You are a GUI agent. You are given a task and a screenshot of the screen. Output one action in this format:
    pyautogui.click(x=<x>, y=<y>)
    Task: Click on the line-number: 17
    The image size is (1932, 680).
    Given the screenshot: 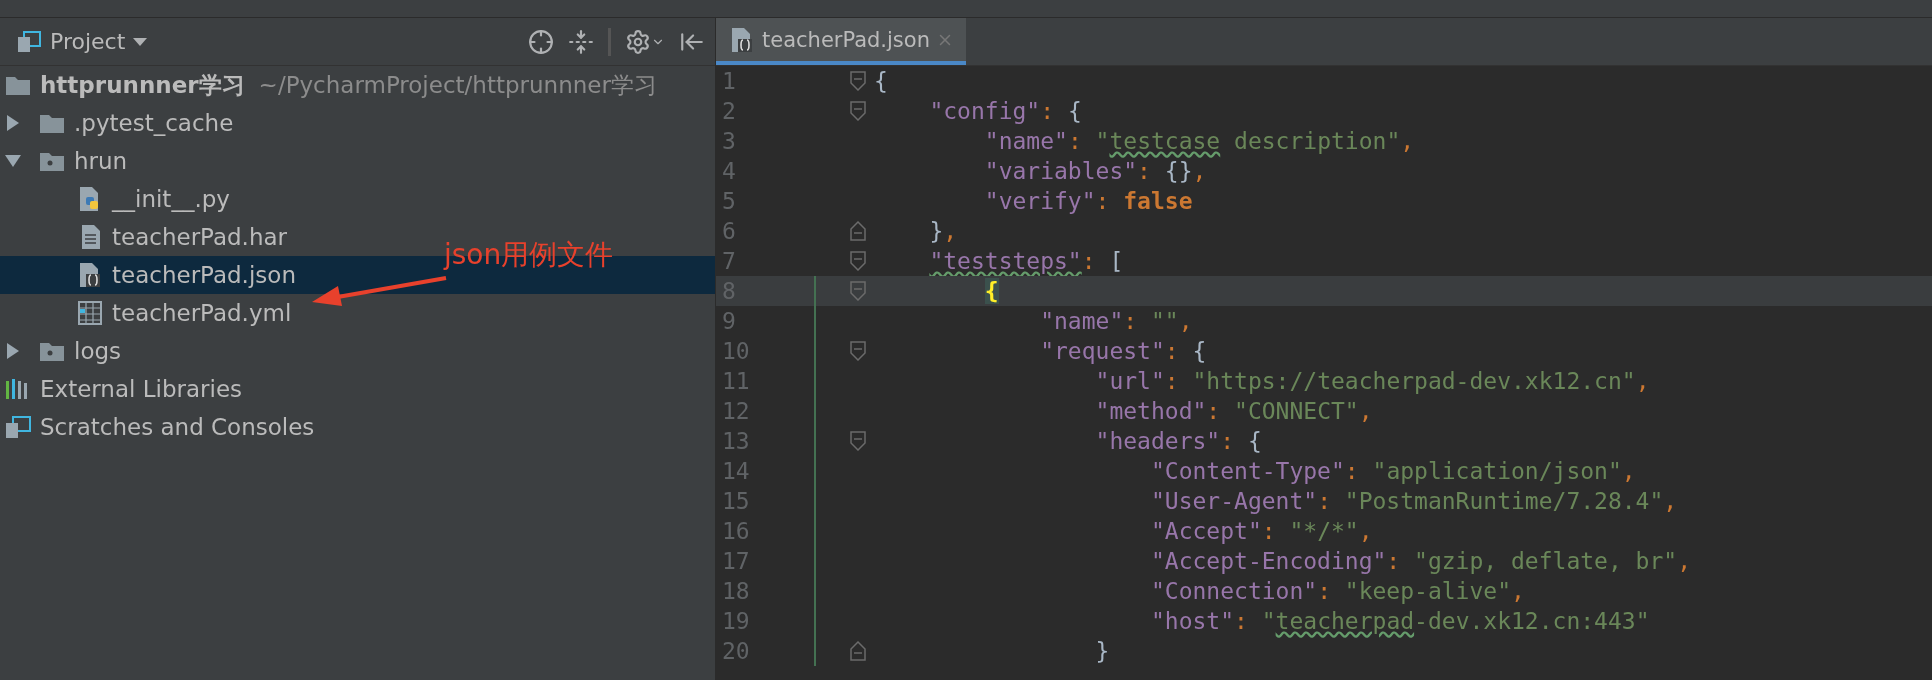 What is the action you would take?
    pyautogui.click(x=736, y=561)
    